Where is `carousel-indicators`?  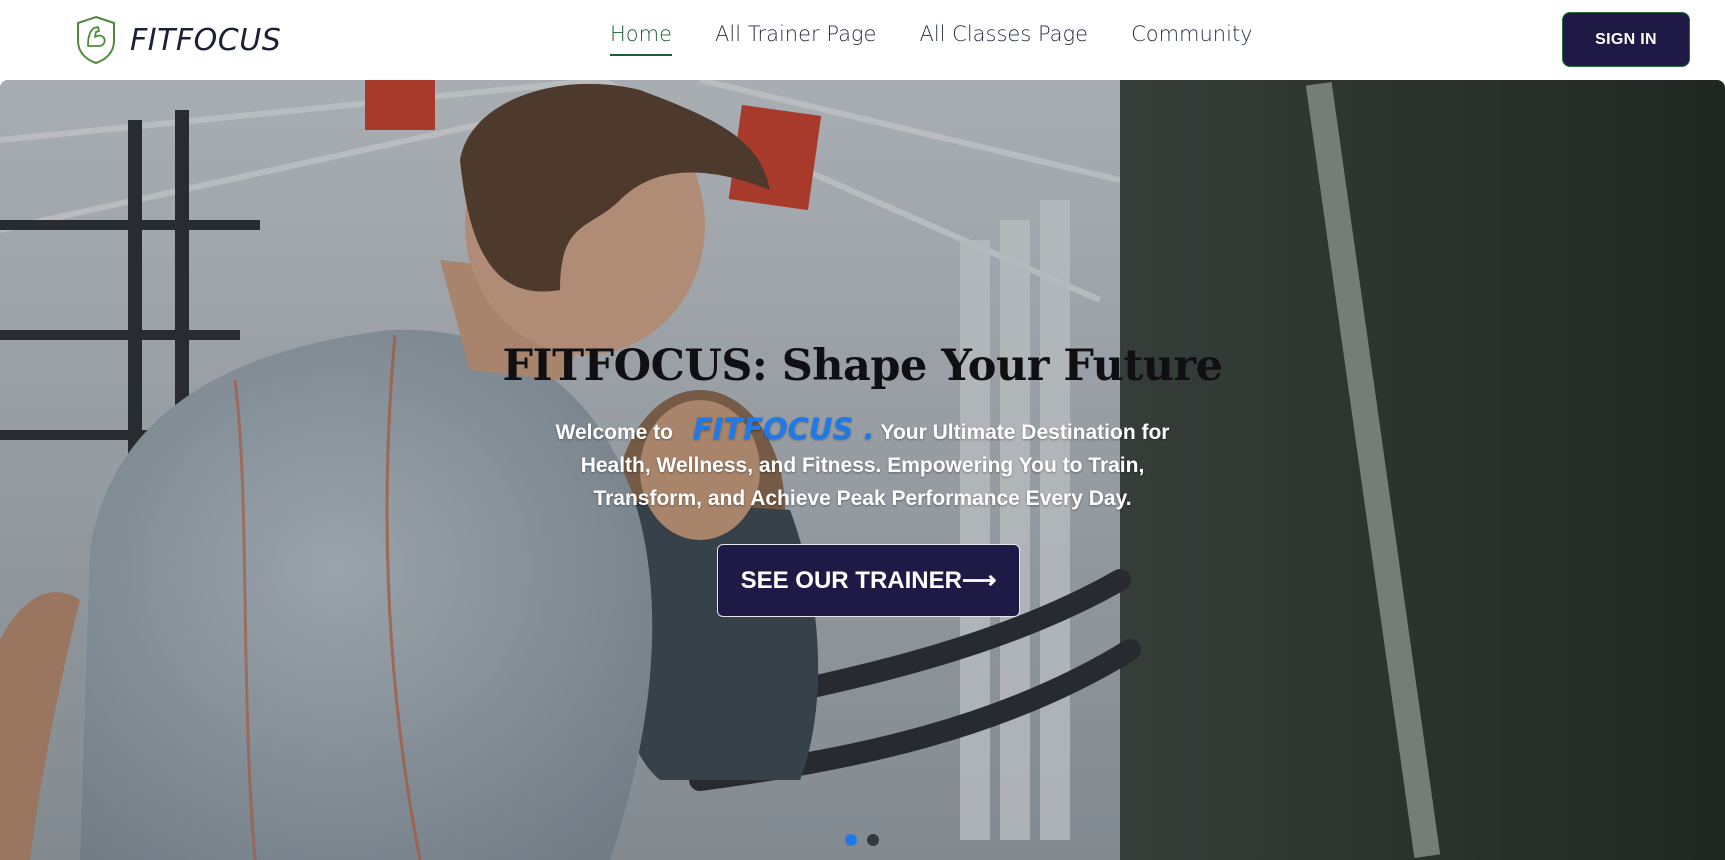
carousel-indicators is located at coordinates (862, 840).